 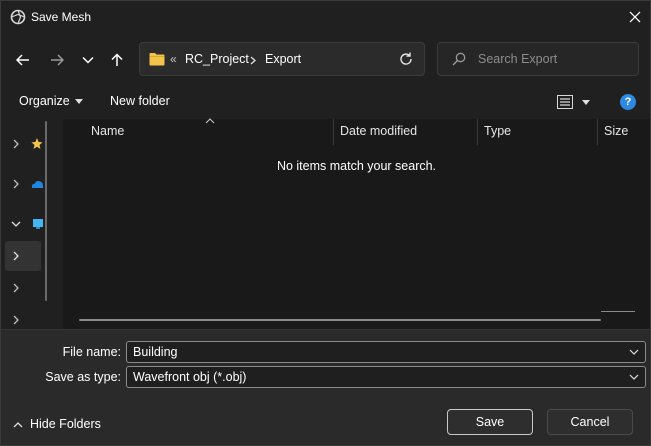 What do you see at coordinates (38, 224) in the screenshot?
I see `computer-icon` at bounding box center [38, 224].